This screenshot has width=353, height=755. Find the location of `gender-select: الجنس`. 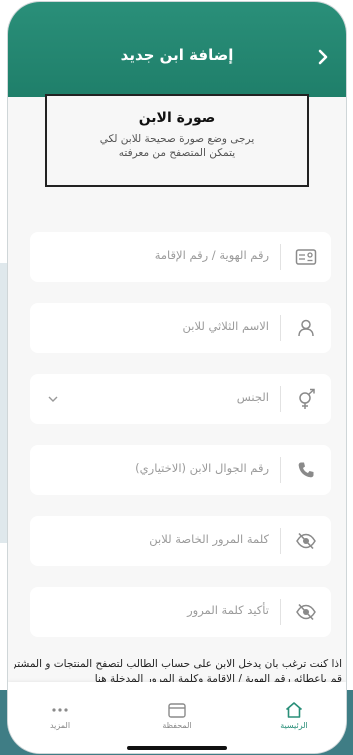

gender-select: الجنس is located at coordinates (180, 399).